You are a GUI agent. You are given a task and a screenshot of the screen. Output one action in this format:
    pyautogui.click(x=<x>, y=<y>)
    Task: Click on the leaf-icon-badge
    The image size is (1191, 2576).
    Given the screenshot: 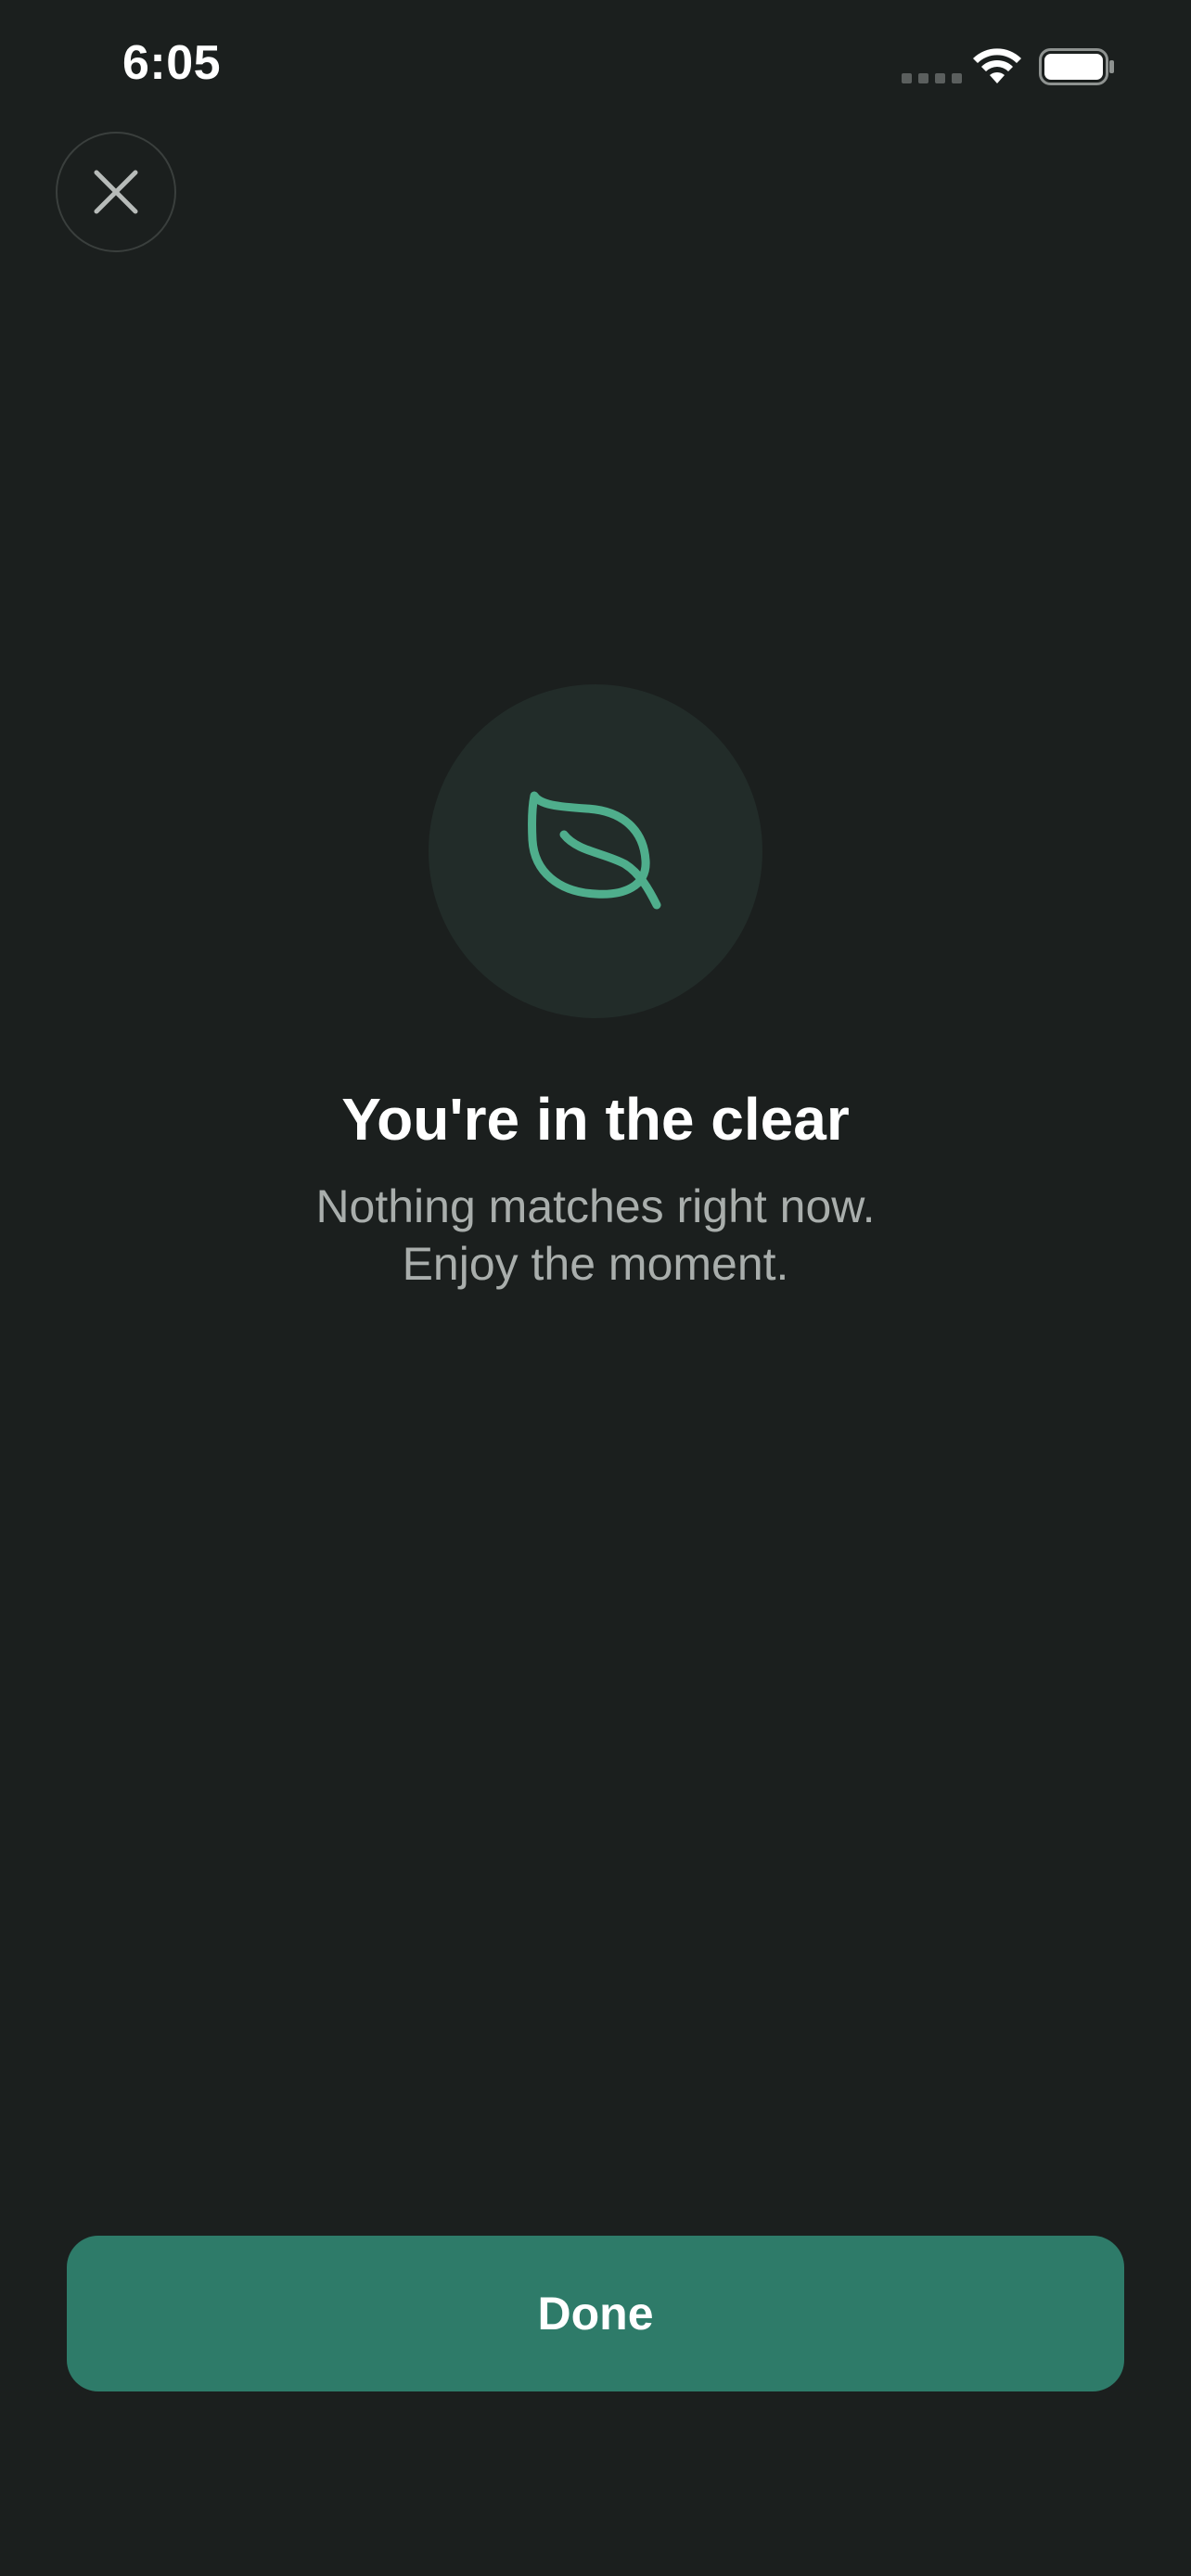 What is the action you would take?
    pyautogui.click(x=595, y=851)
    